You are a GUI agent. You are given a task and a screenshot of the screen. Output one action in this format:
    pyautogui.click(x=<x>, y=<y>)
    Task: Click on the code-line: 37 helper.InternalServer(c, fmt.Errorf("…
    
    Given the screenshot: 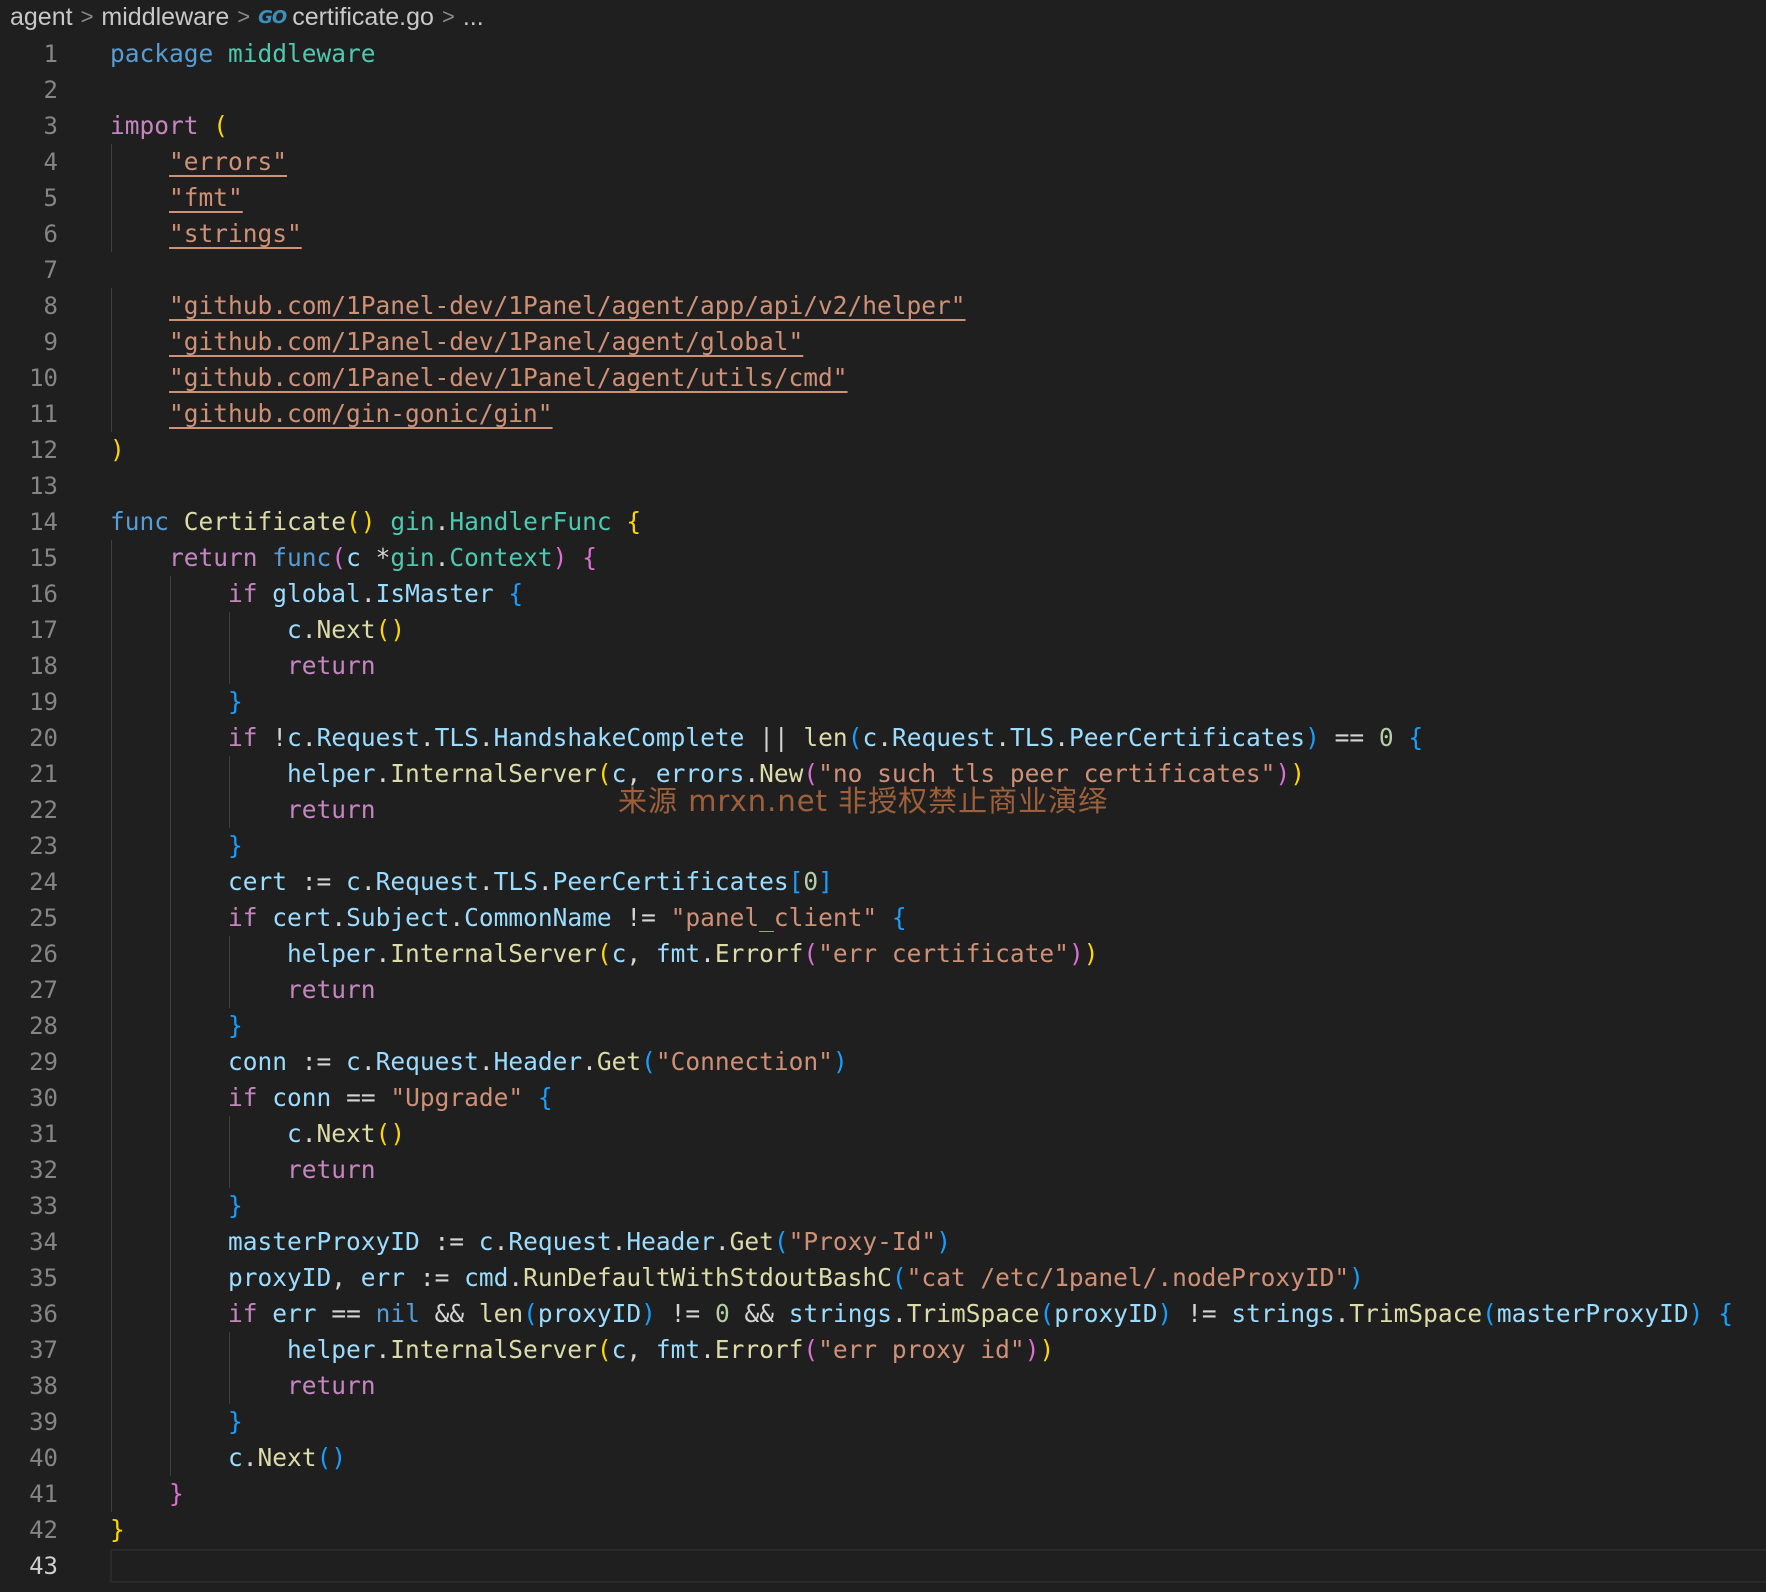 What is the action you would take?
    pyautogui.click(x=883, y=1350)
    